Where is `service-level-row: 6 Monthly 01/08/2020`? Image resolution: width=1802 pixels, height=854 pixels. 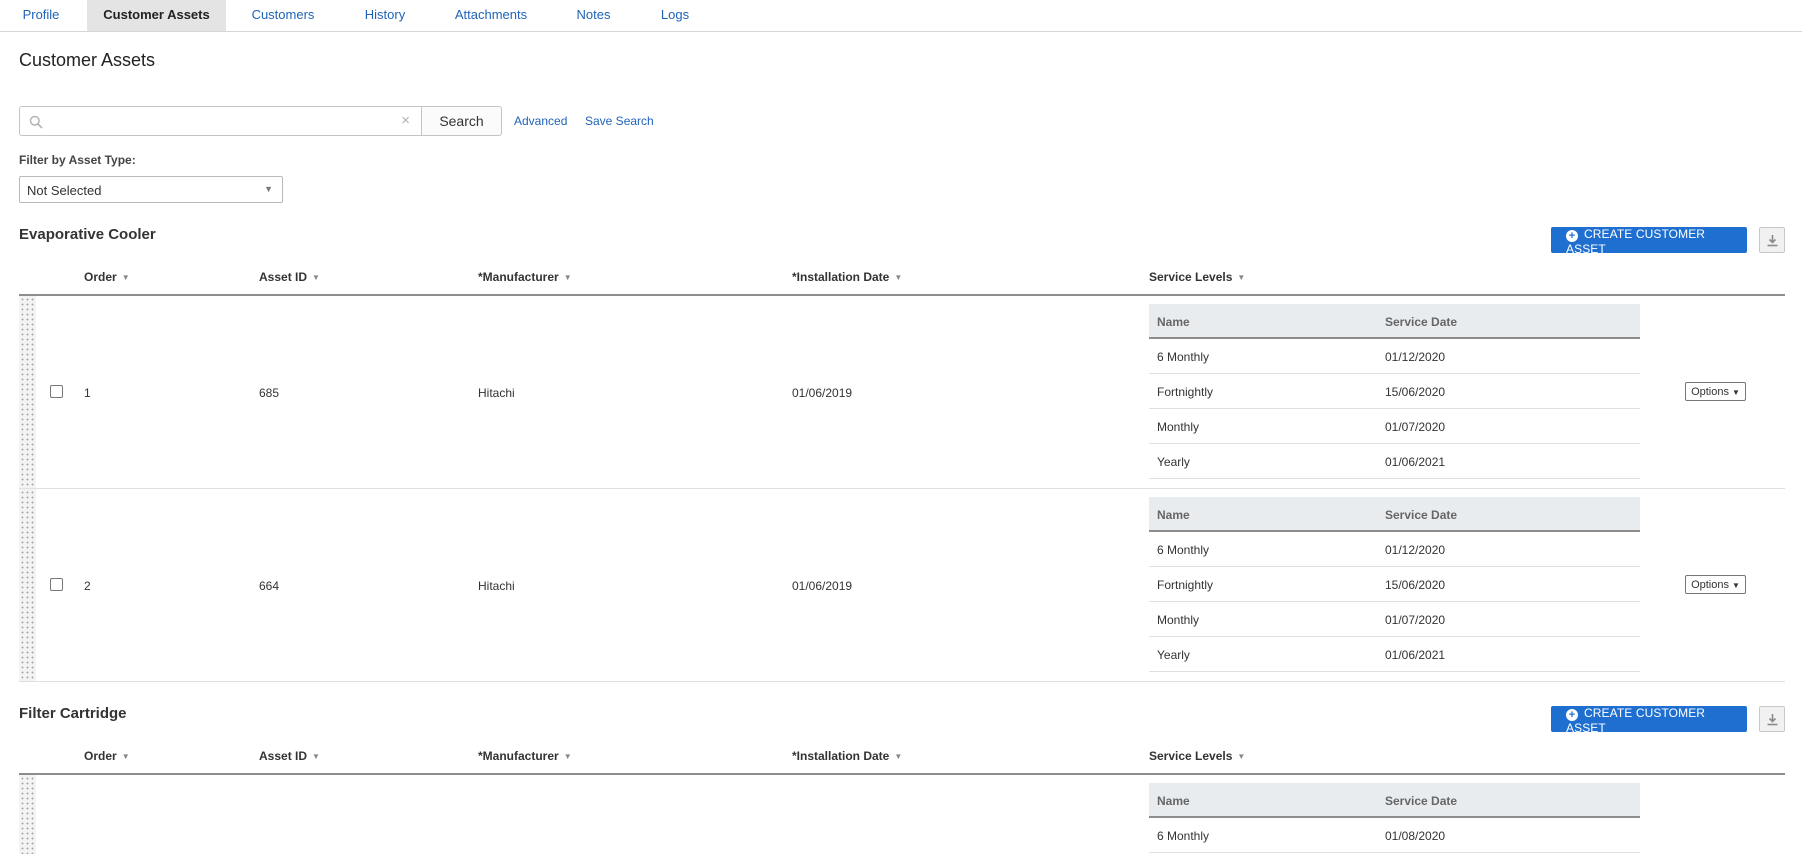 service-level-row: 6 Monthly 01/08/2020 is located at coordinates (1394, 835).